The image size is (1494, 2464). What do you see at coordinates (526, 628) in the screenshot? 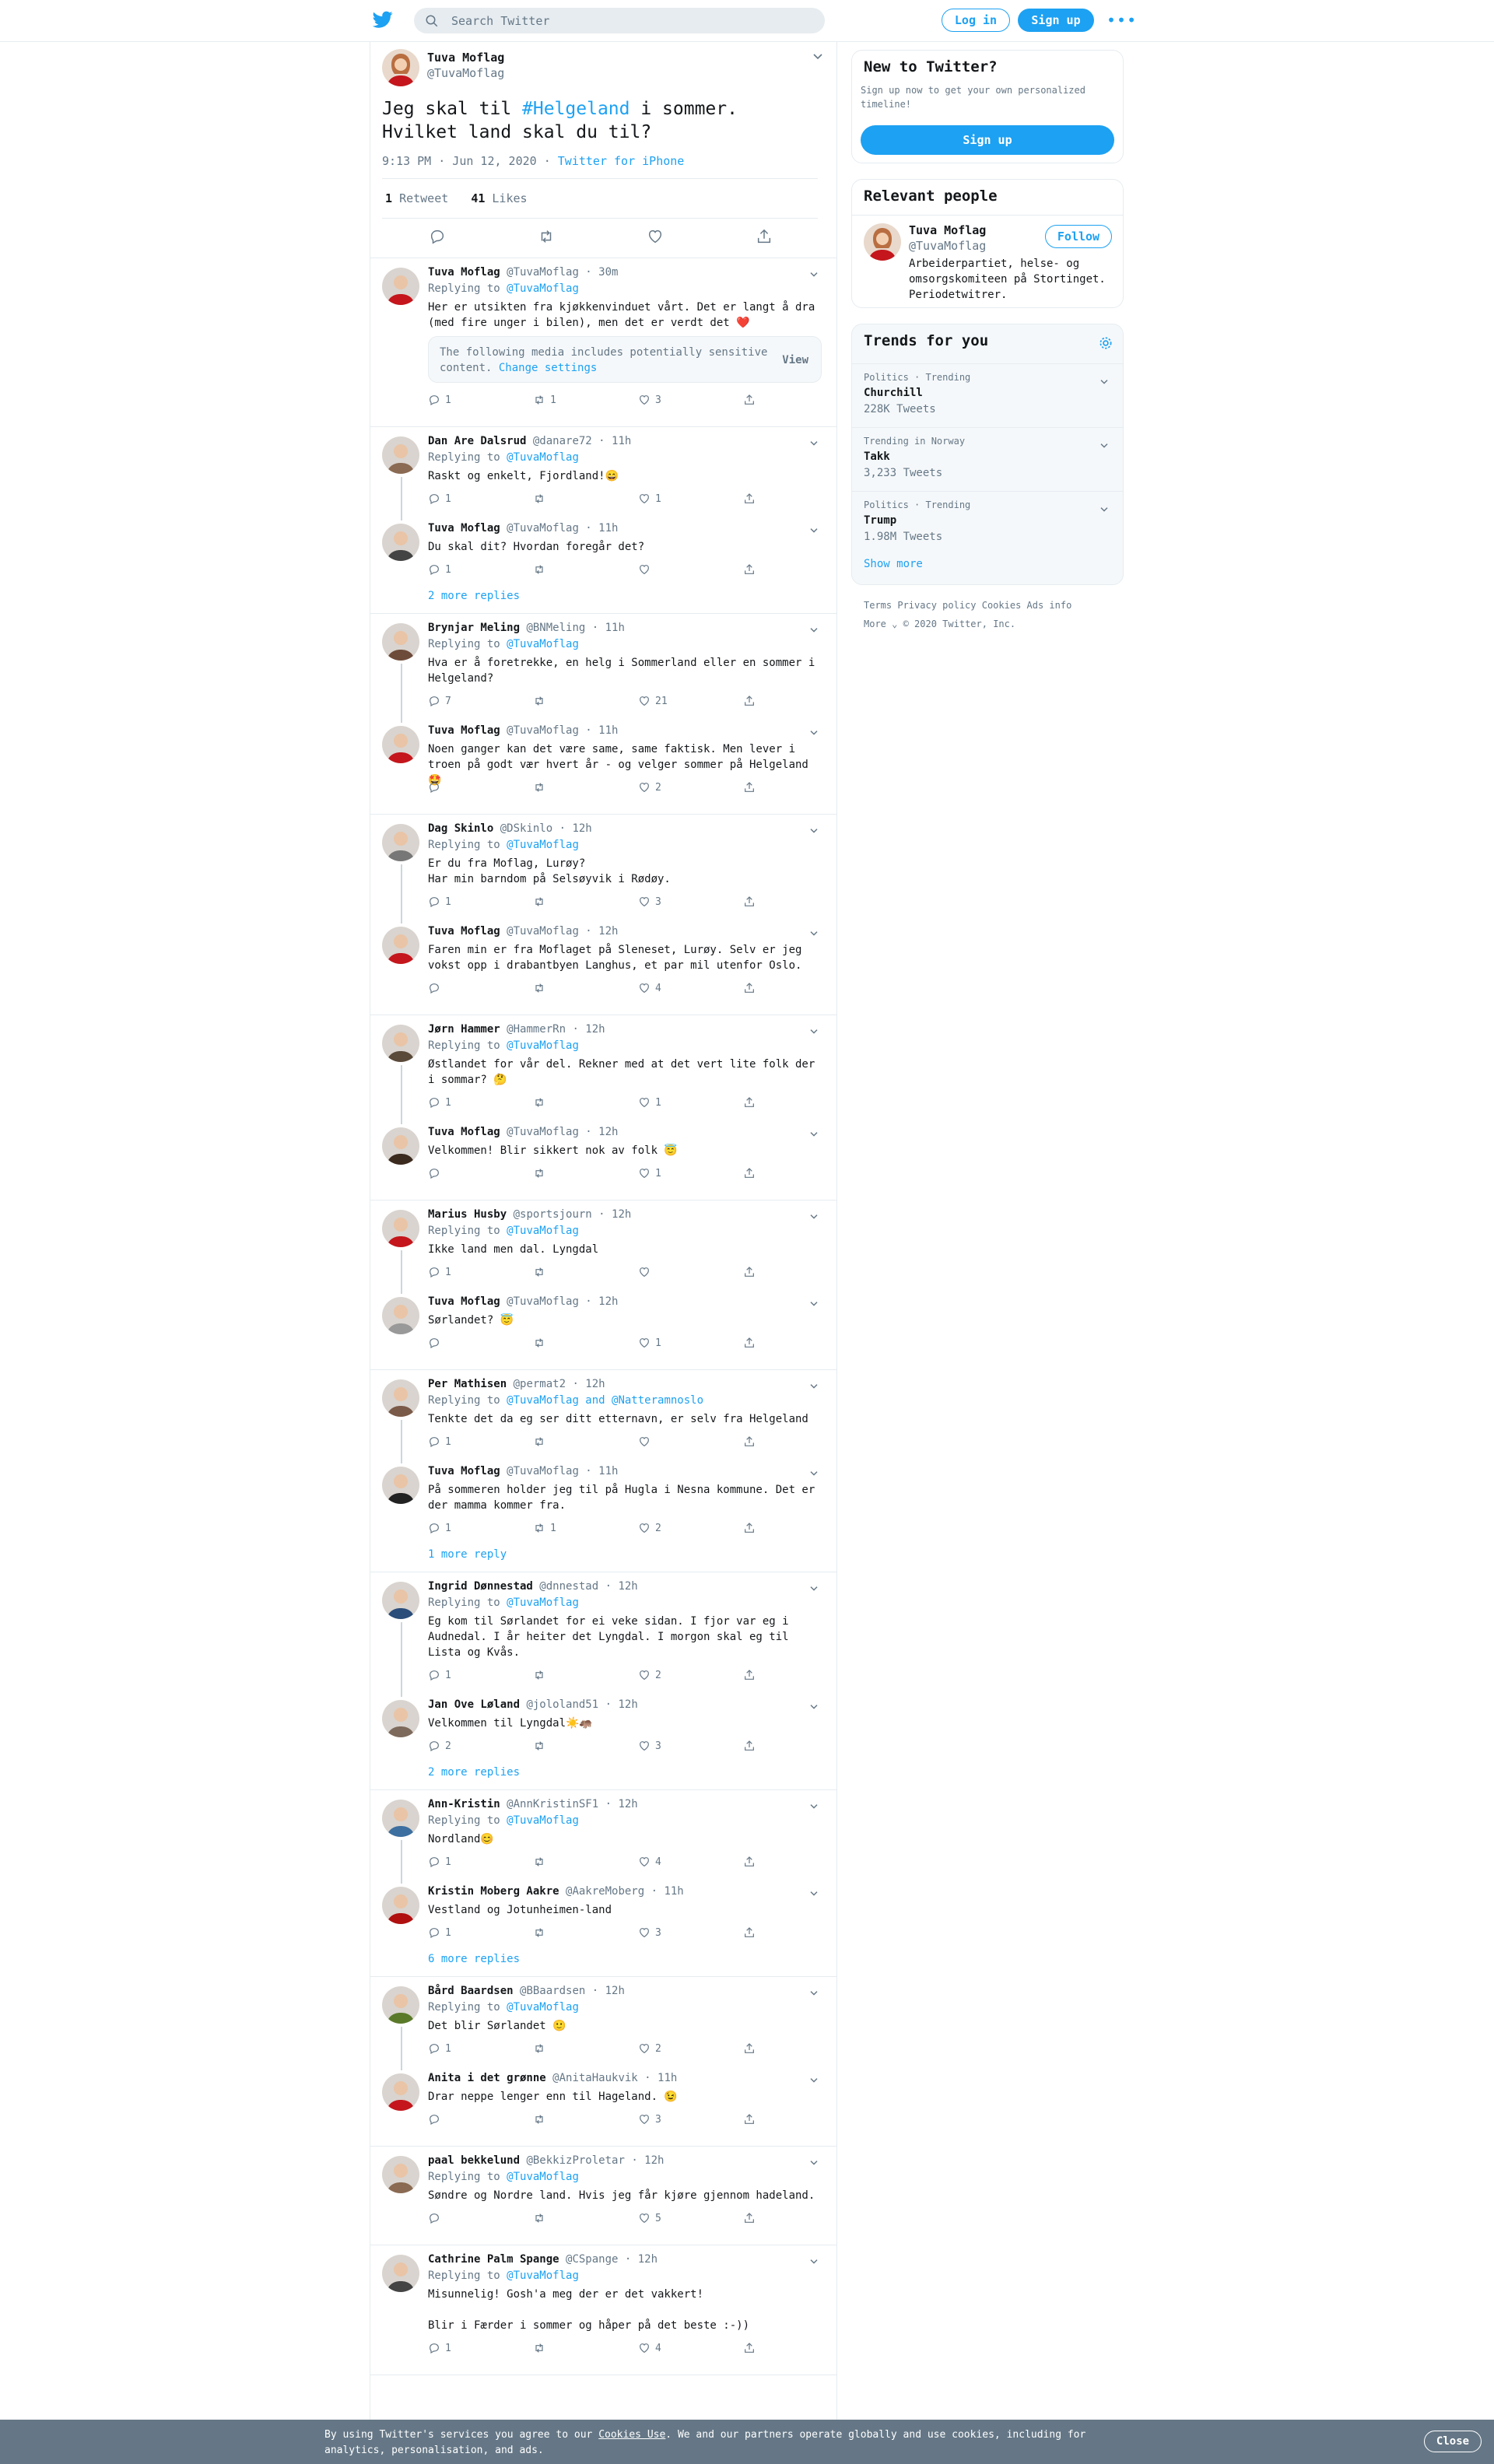
I see `reply-author: Brynjar Meling @BNMeling · 11h` at bounding box center [526, 628].